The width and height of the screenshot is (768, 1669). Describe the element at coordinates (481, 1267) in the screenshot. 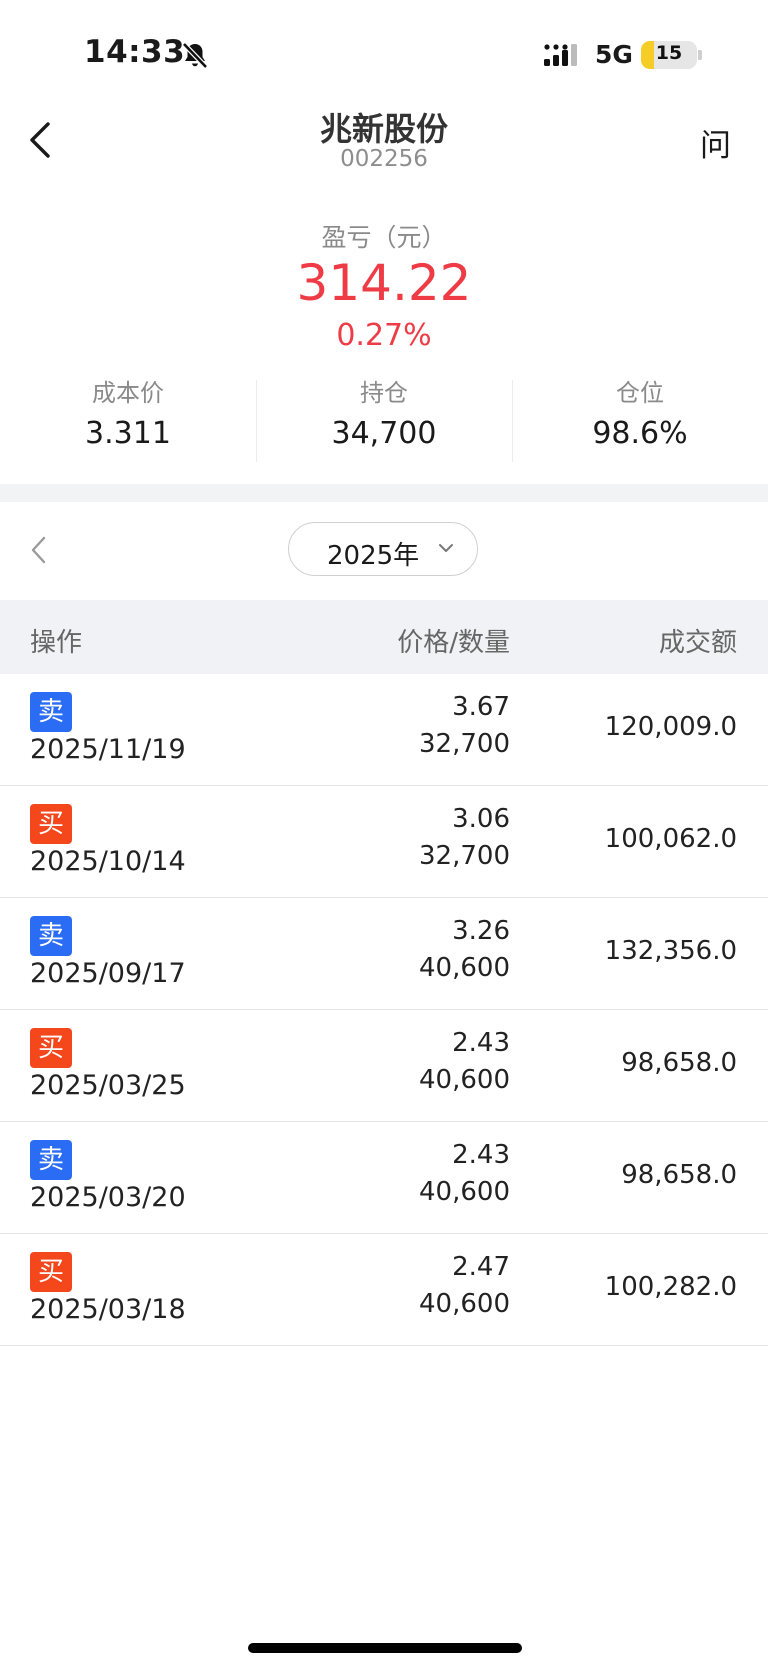

I see `trade-price: 2.47` at that location.